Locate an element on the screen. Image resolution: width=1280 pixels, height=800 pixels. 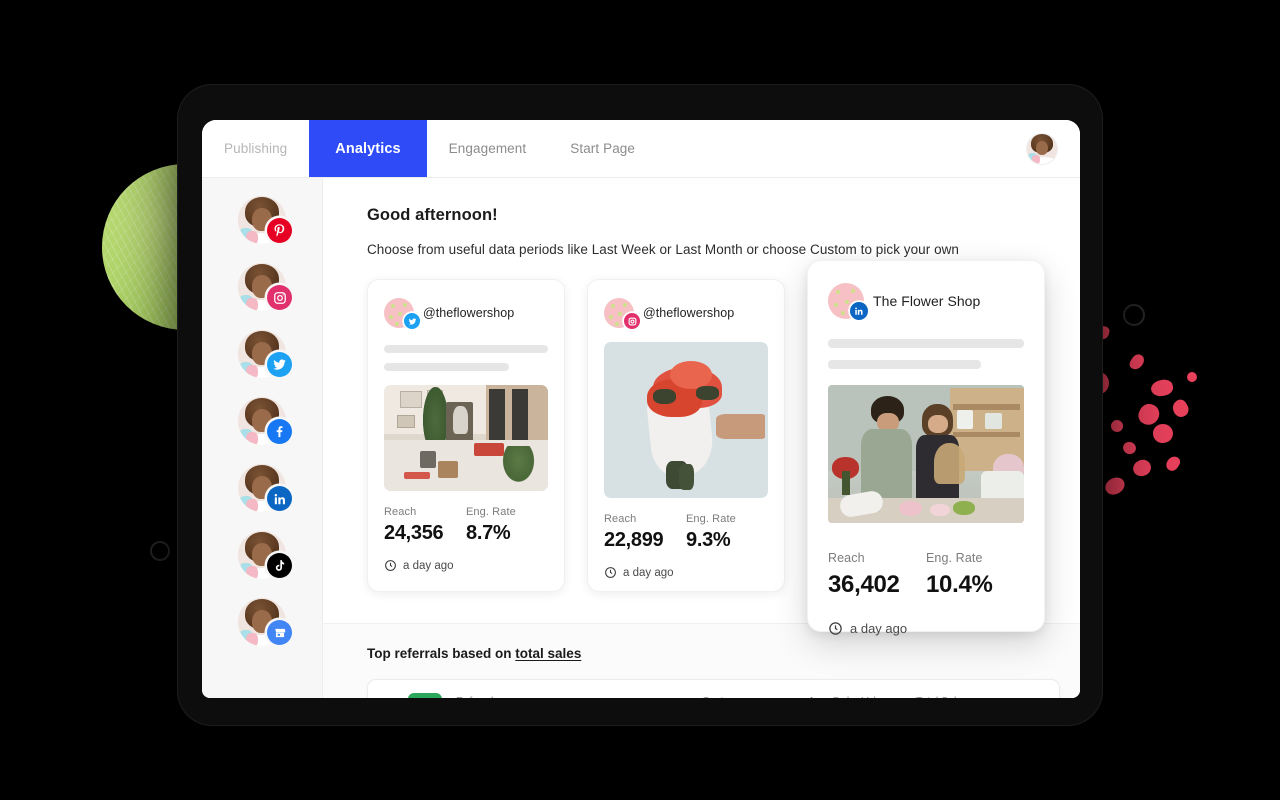
tab-publishing-label: Publishing is located at coordinates (256, 148).